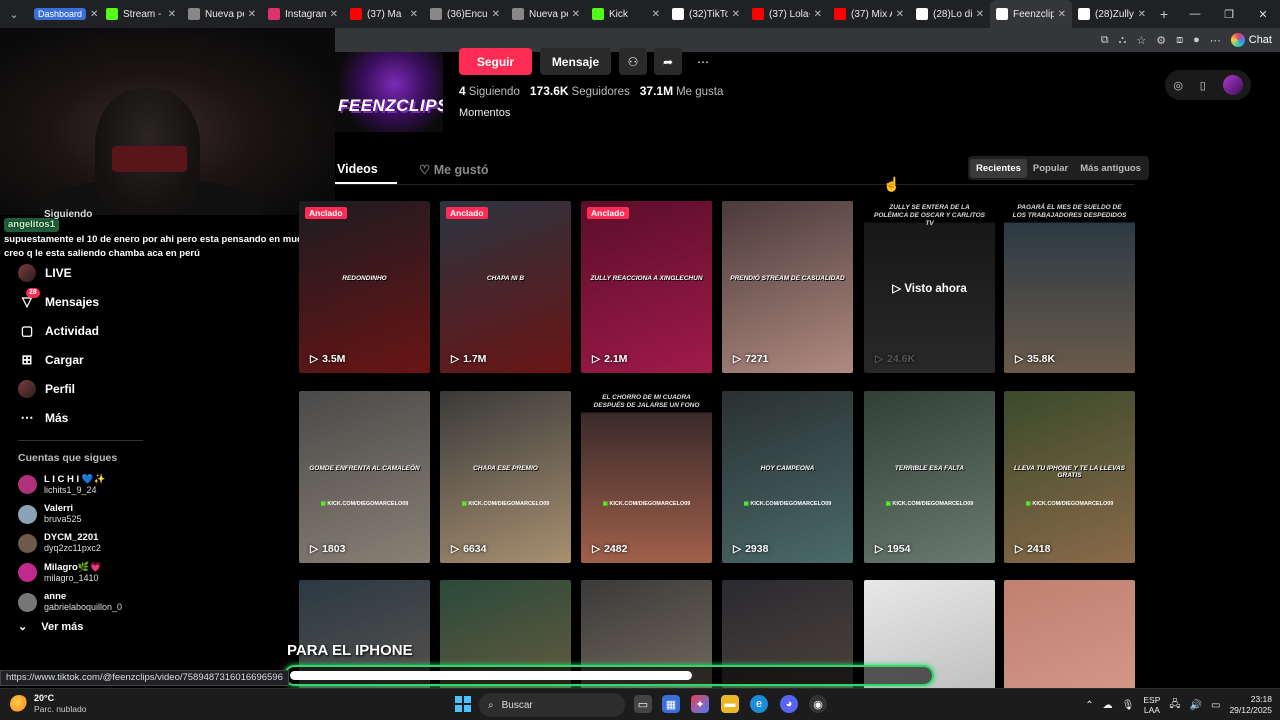 Image resolution: width=1280 pixels, height=720 pixels. What do you see at coordinates (1196, 705) in the screenshot?
I see `volume-icon: 🔊` at bounding box center [1196, 705].